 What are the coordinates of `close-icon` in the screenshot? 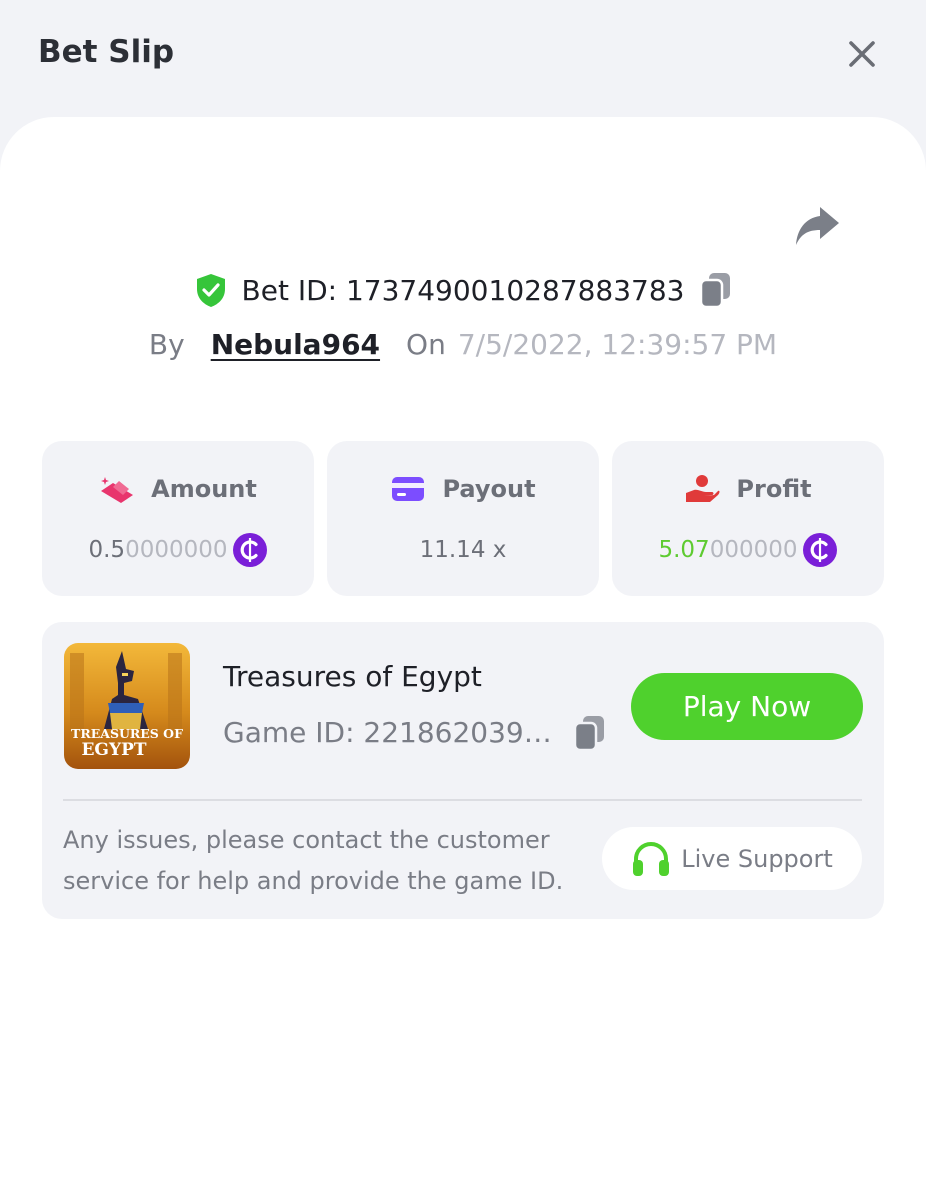 It's located at (862, 54).